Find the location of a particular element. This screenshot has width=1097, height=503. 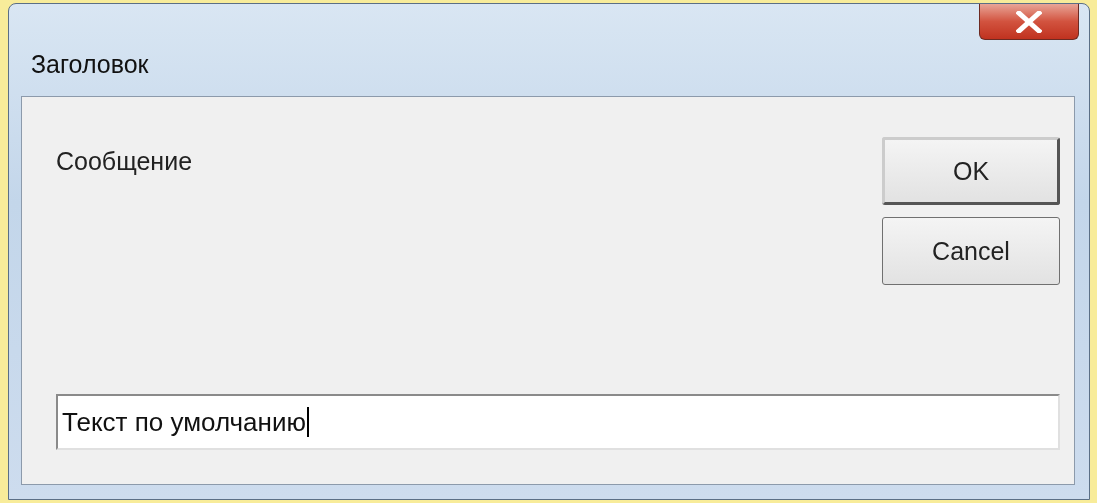

close-icon is located at coordinates (1029, 21).